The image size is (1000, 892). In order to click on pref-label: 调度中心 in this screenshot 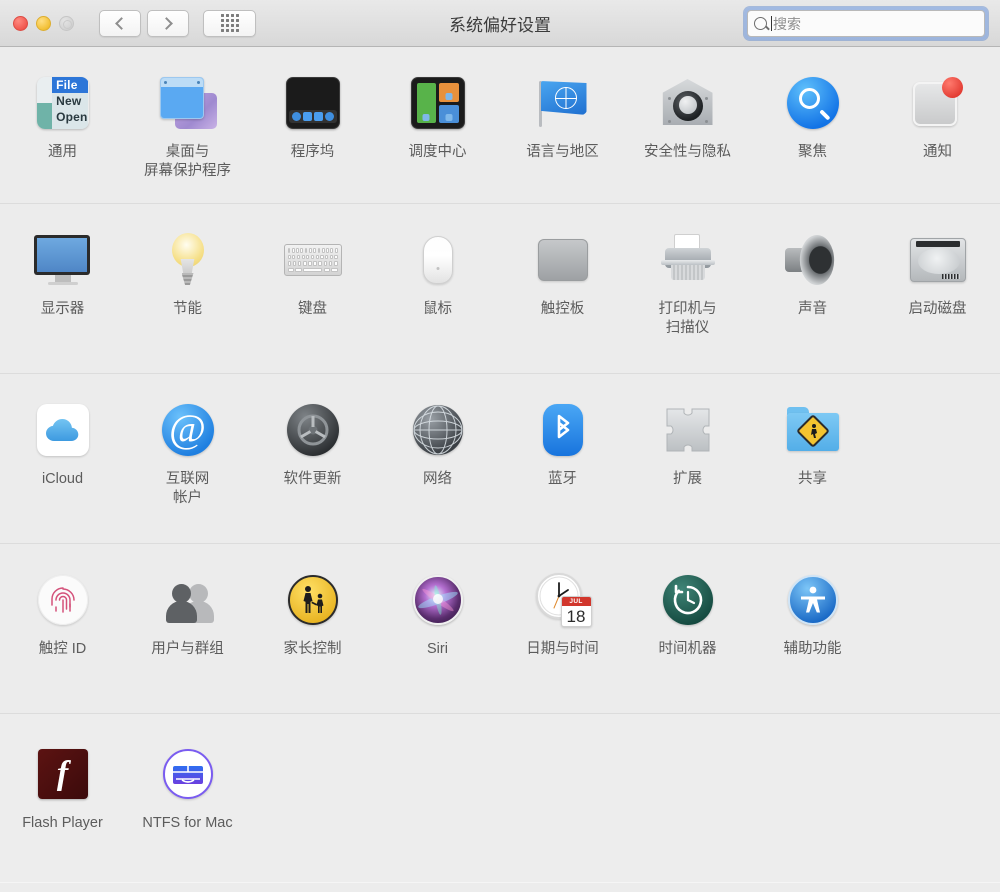, I will do `click(437, 152)`.